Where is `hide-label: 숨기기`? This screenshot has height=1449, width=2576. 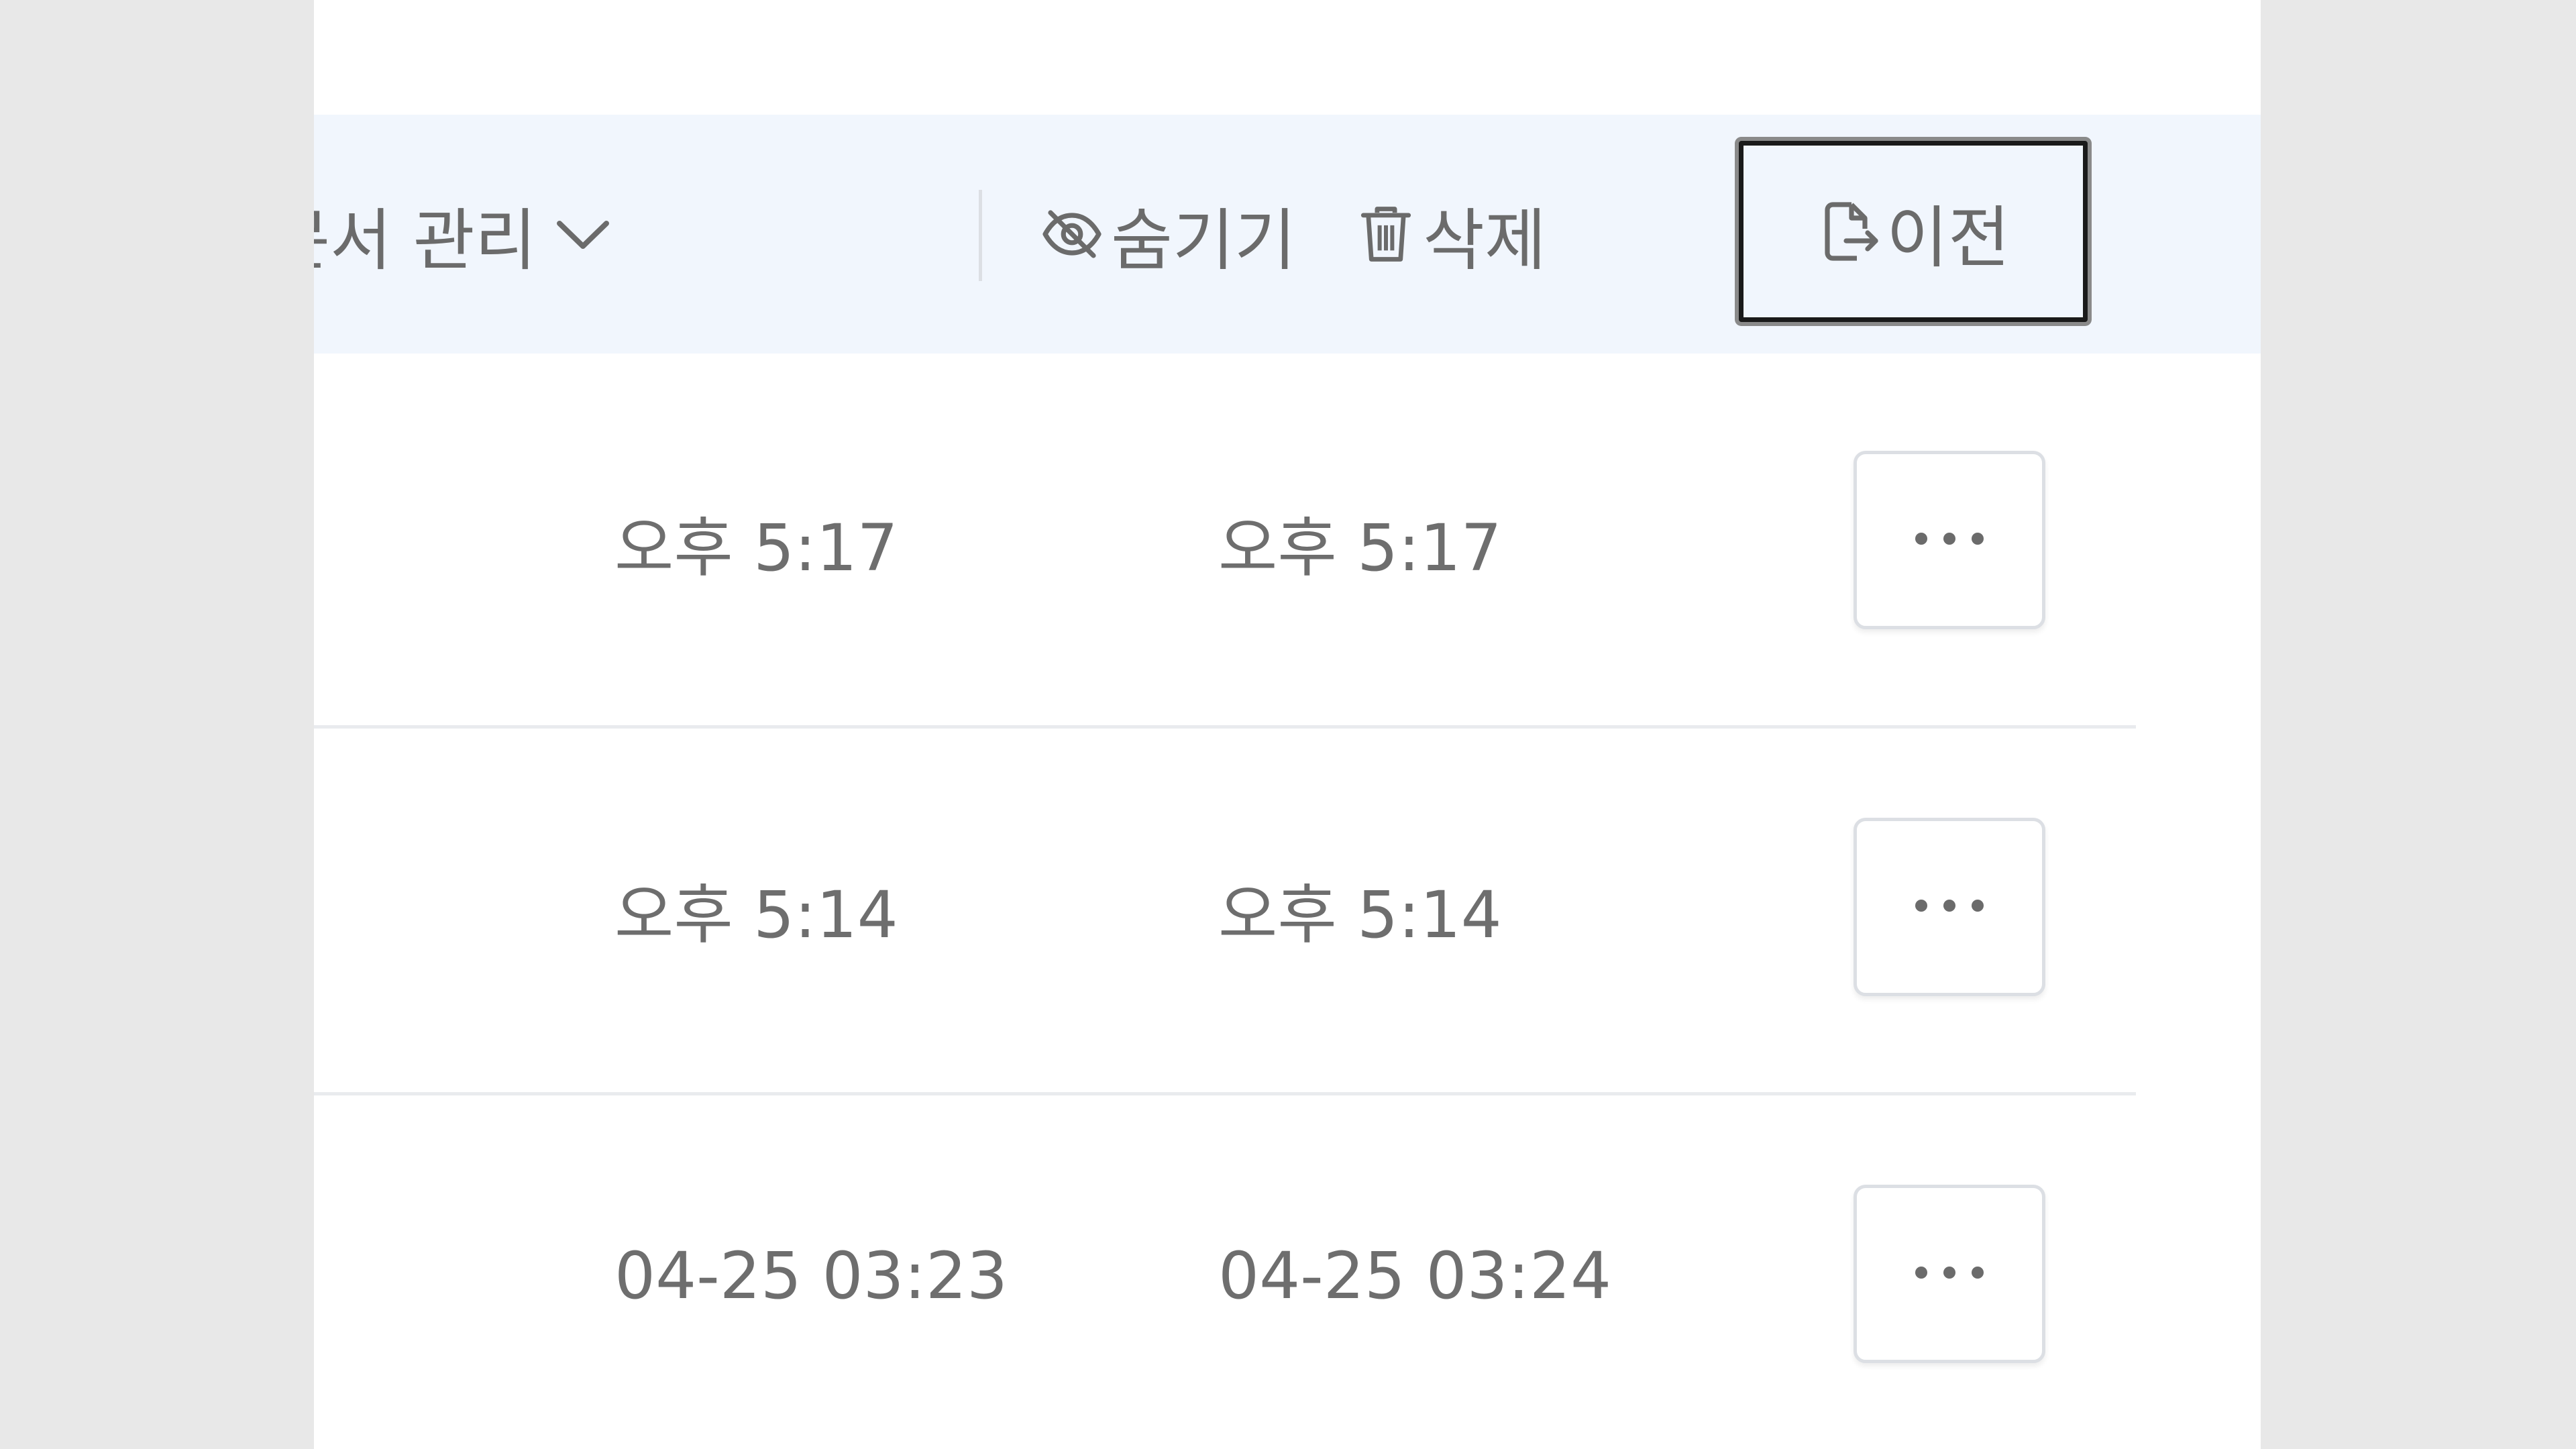 hide-label: 숨기기 is located at coordinates (1203, 240).